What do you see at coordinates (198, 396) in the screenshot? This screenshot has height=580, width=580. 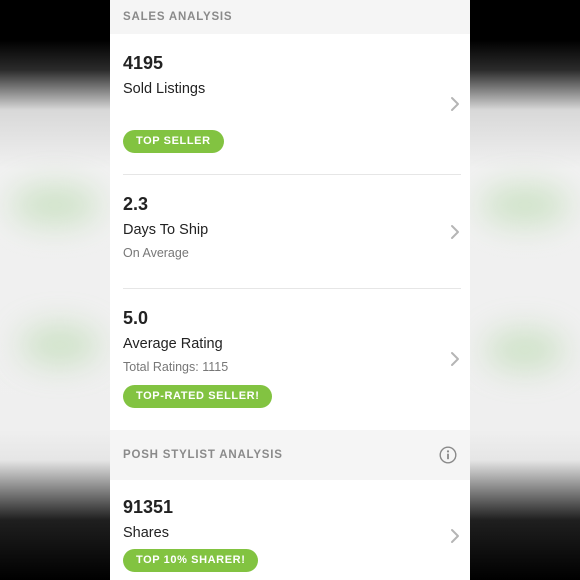 I see `top-rated-seller-badge: TOP-RATED SELLER!` at bounding box center [198, 396].